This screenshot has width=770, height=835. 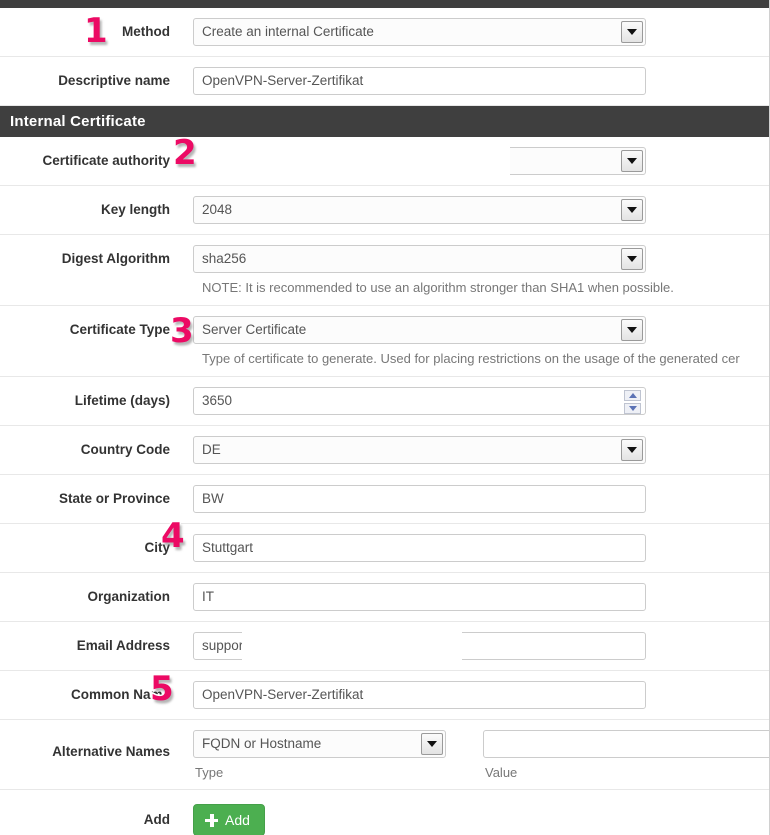 I want to click on field-method: Create an internal Certificate, so click(x=474, y=31).